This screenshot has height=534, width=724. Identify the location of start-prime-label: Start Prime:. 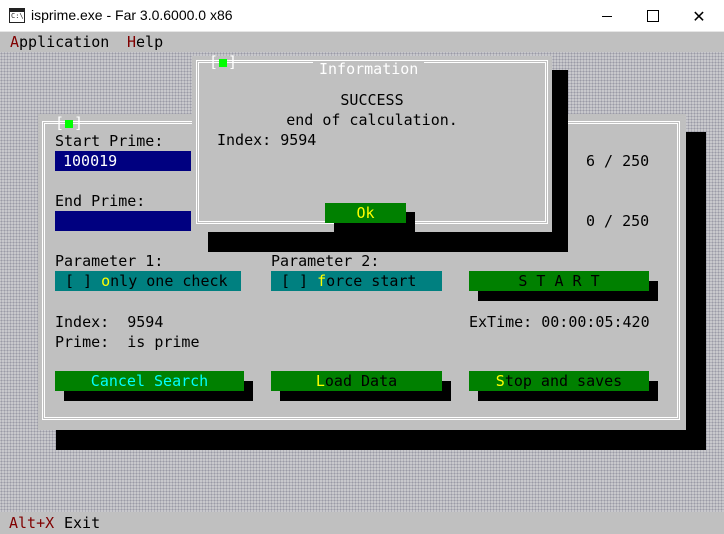
(109, 141).